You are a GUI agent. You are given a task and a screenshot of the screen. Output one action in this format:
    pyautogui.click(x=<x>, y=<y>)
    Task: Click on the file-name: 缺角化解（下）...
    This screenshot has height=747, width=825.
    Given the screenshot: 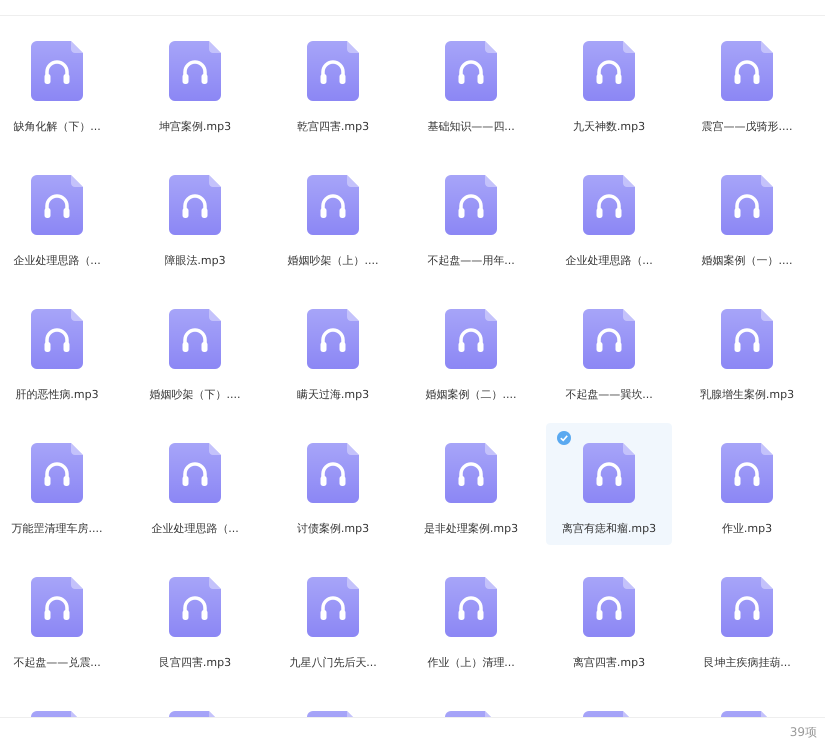 What is the action you would take?
    pyautogui.click(x=57, y=126)
    